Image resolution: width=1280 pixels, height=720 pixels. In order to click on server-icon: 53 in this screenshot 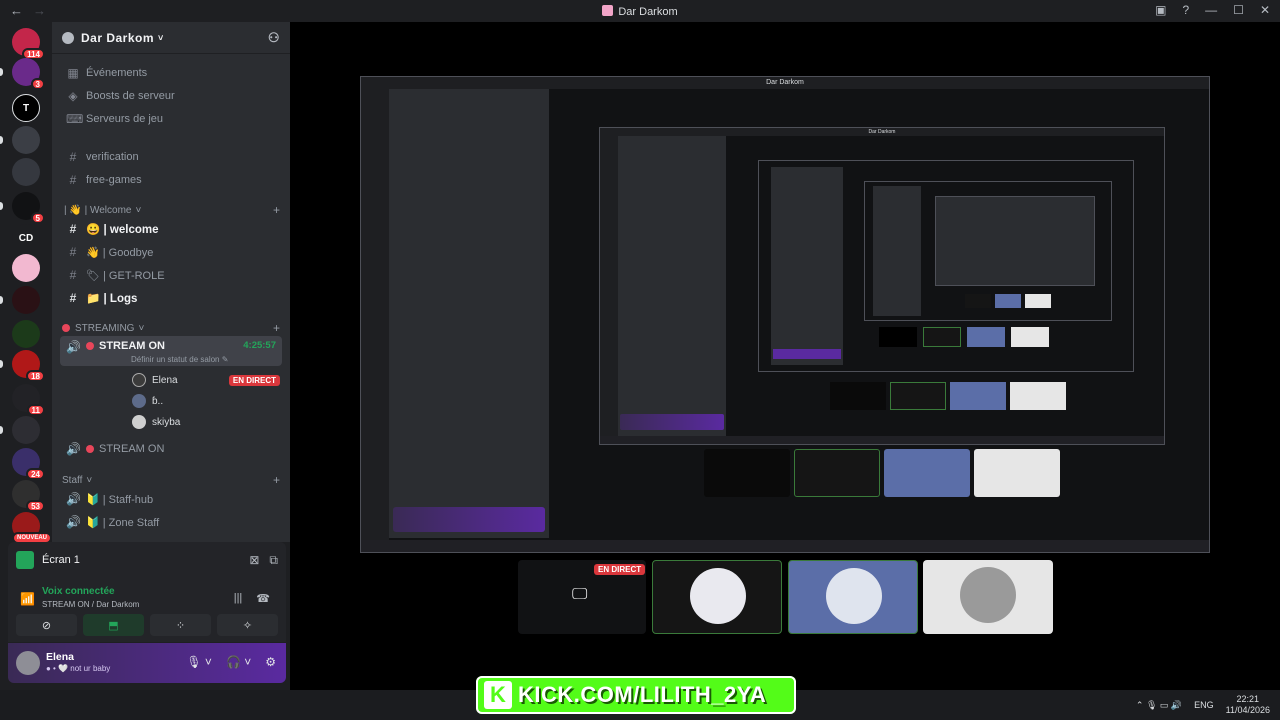, I will do `click(28, 496)`.